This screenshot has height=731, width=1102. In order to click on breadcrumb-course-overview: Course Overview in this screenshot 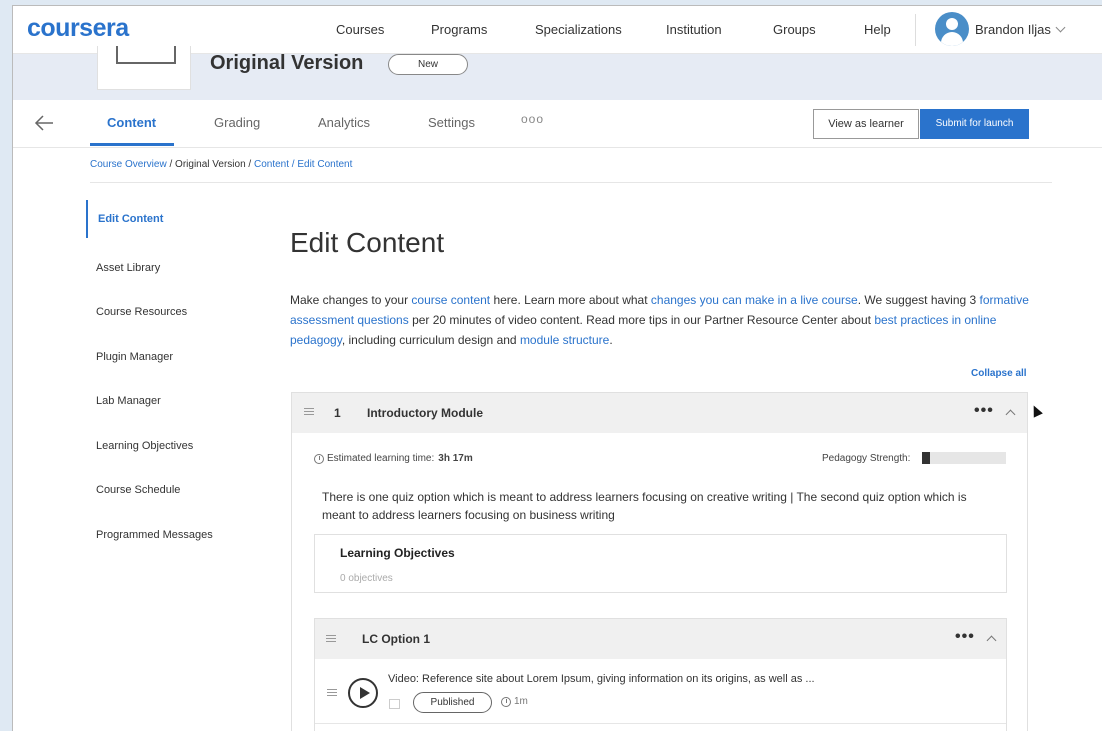, I will do `click(128, 164)`.